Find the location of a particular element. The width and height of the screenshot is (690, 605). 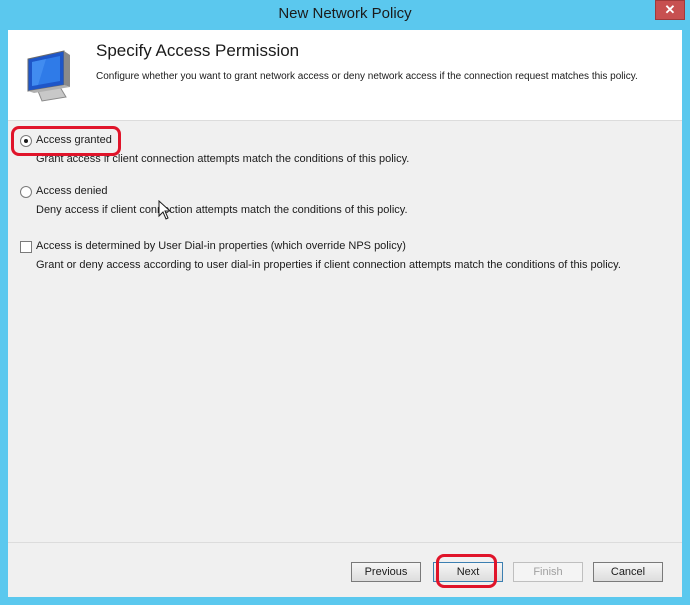

window-title: New Network Policy is located at coordinates (345, 13).